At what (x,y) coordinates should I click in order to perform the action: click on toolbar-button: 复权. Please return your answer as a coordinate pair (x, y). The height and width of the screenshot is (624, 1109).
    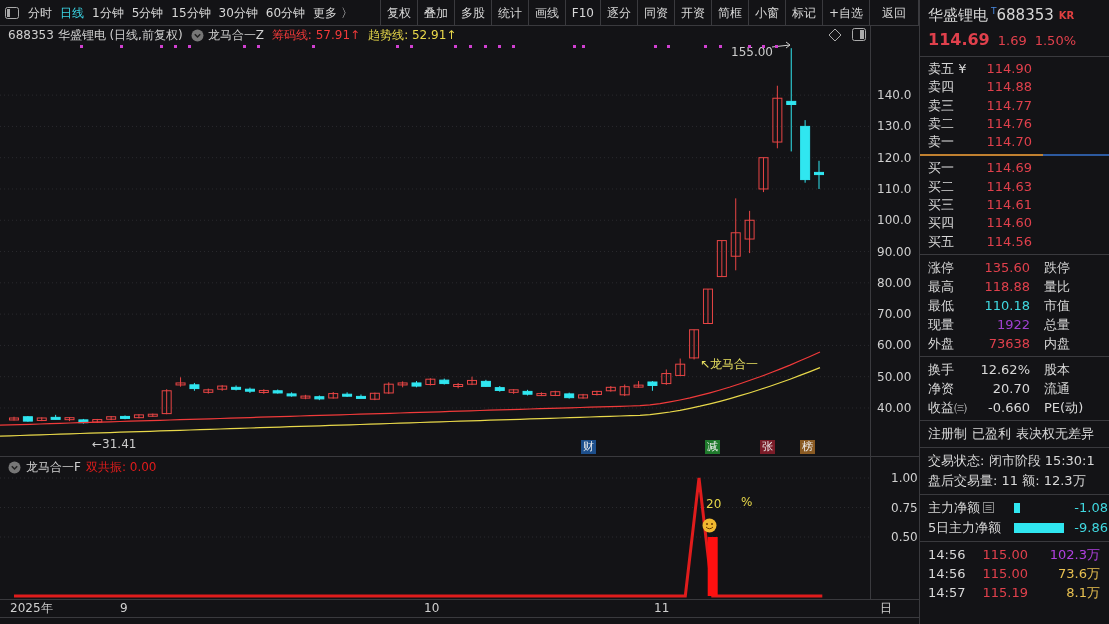
    Looking at the image, I should click on (398, 12).